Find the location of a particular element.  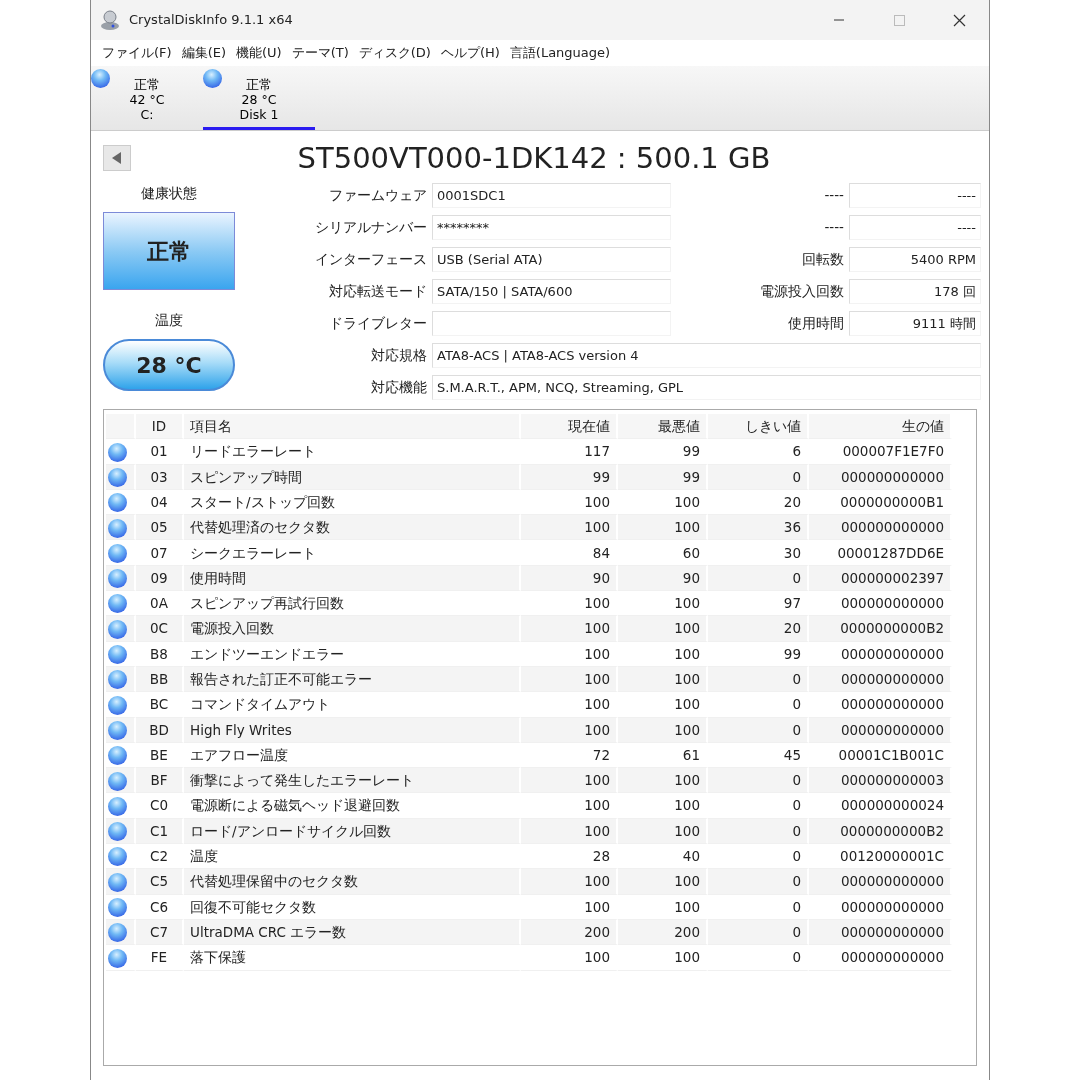

menu-item: テーマ(T) is located at coordinates (320, 53).